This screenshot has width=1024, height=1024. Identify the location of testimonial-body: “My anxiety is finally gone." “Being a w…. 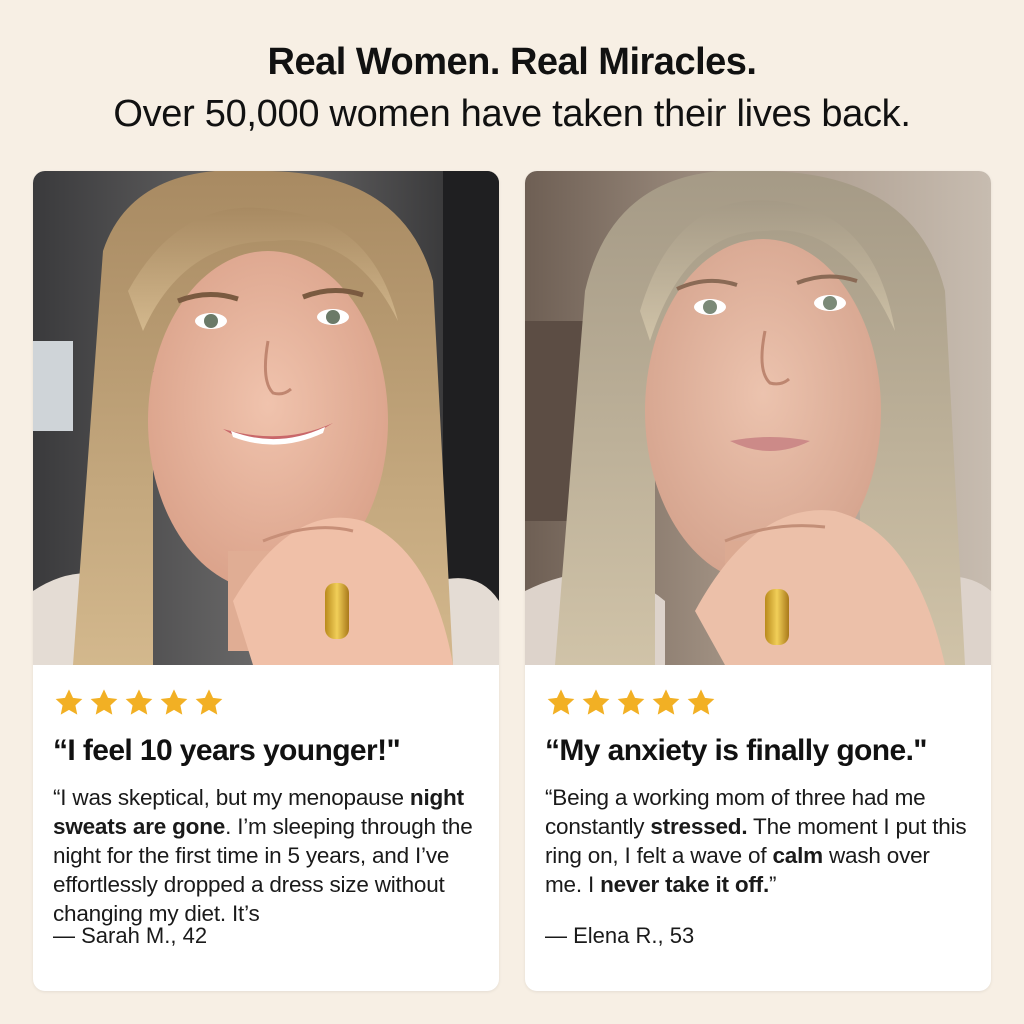
(758, 828).